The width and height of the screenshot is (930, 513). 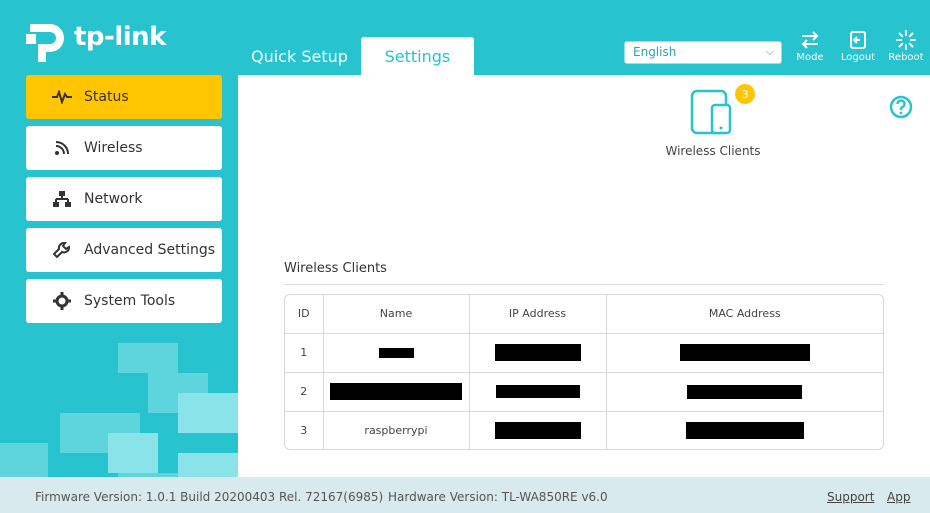 I want to click on support-link: Support, so click(x=850, y=497).